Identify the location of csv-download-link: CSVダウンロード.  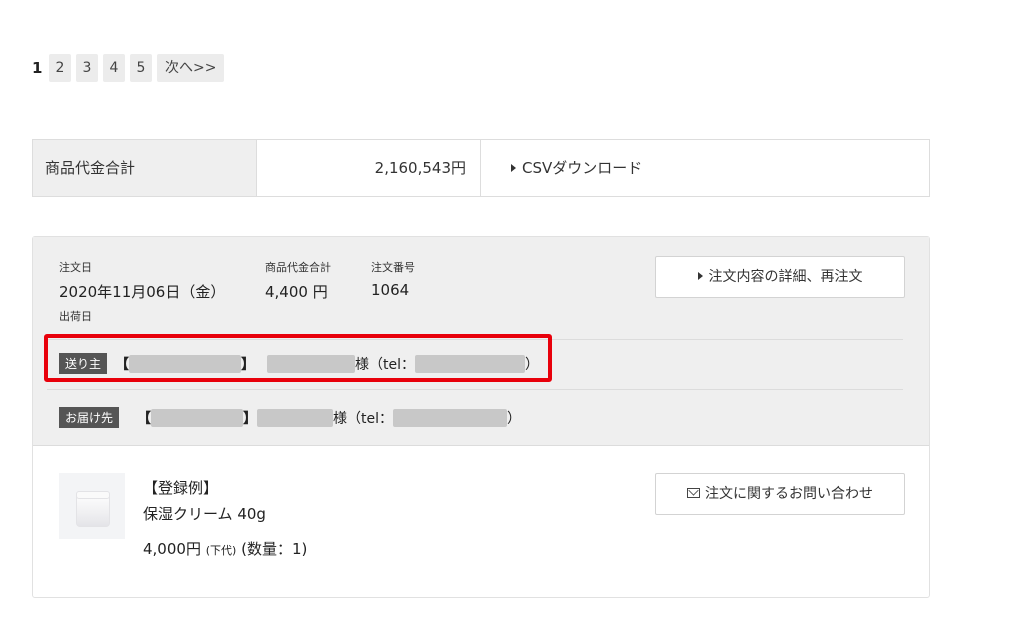
(705, 168).